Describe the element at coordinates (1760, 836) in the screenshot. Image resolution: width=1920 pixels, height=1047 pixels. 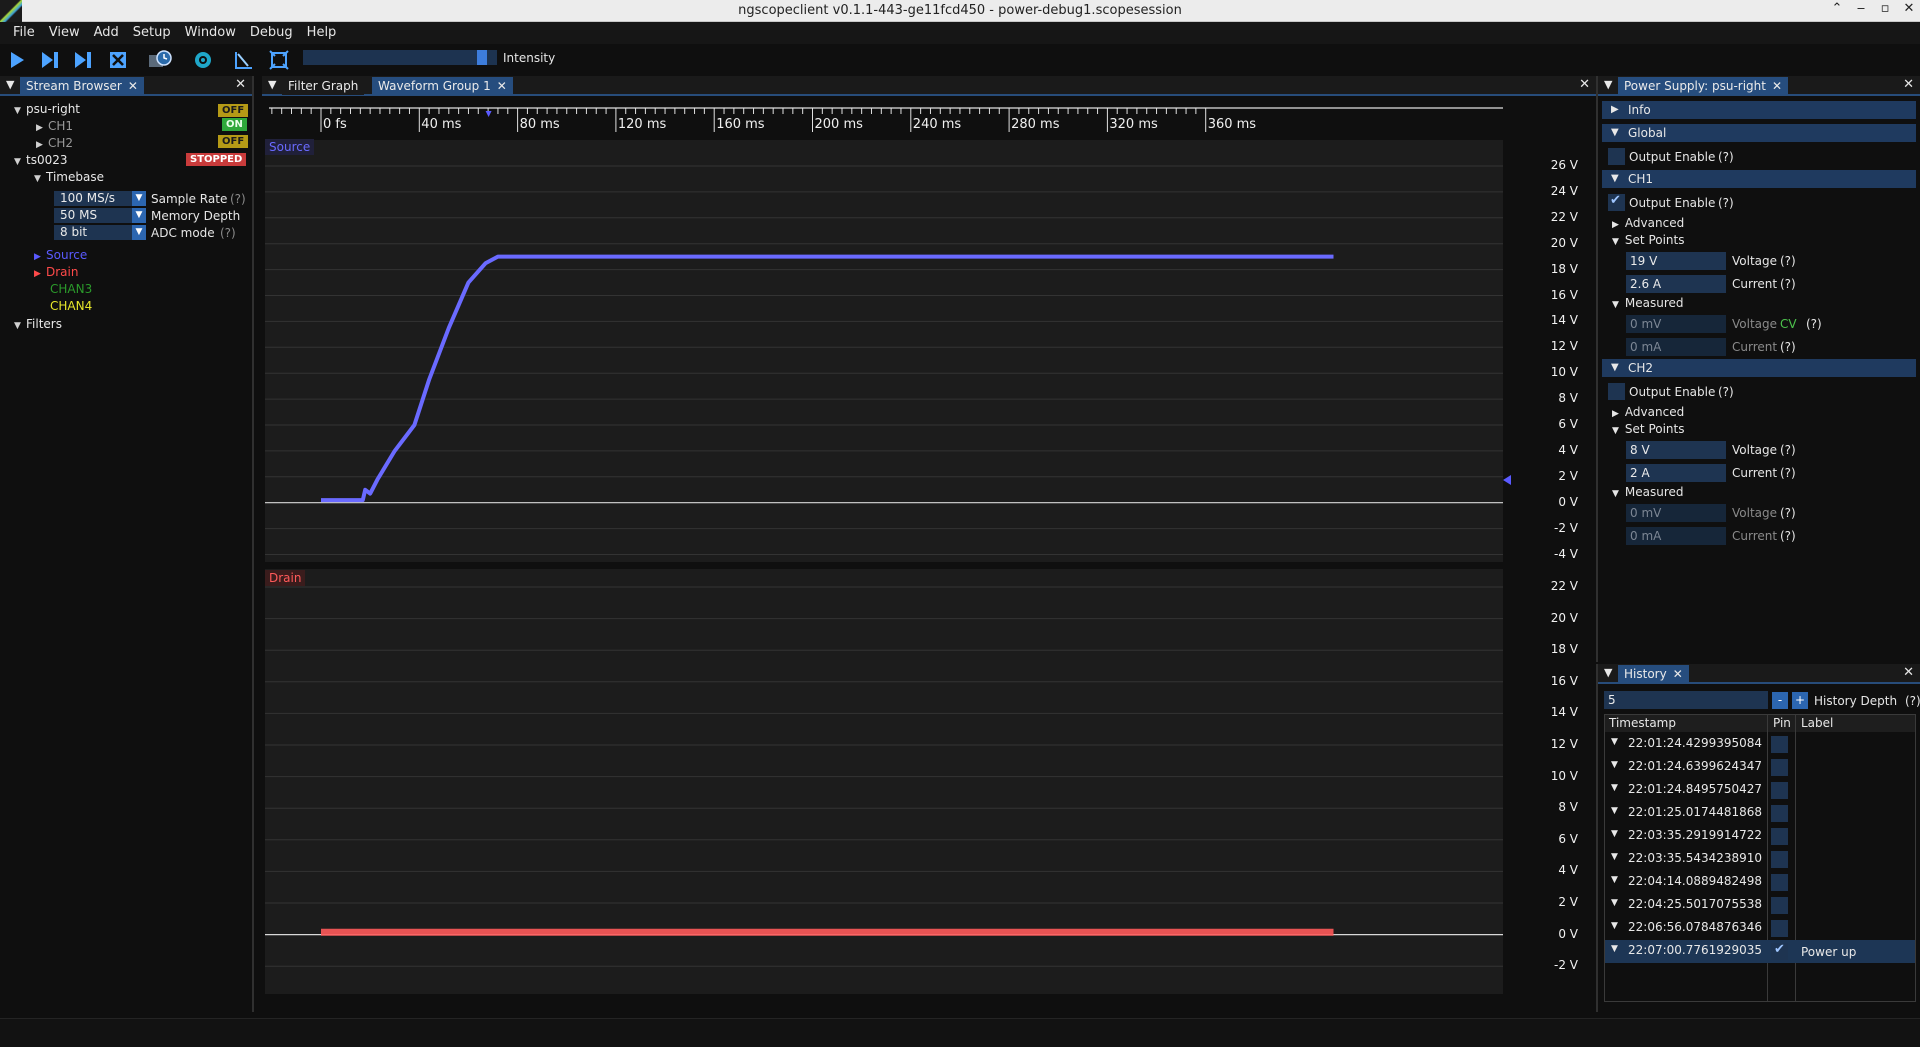
I see `history-row: ▼ 22:03:35.2919914722` at that location.